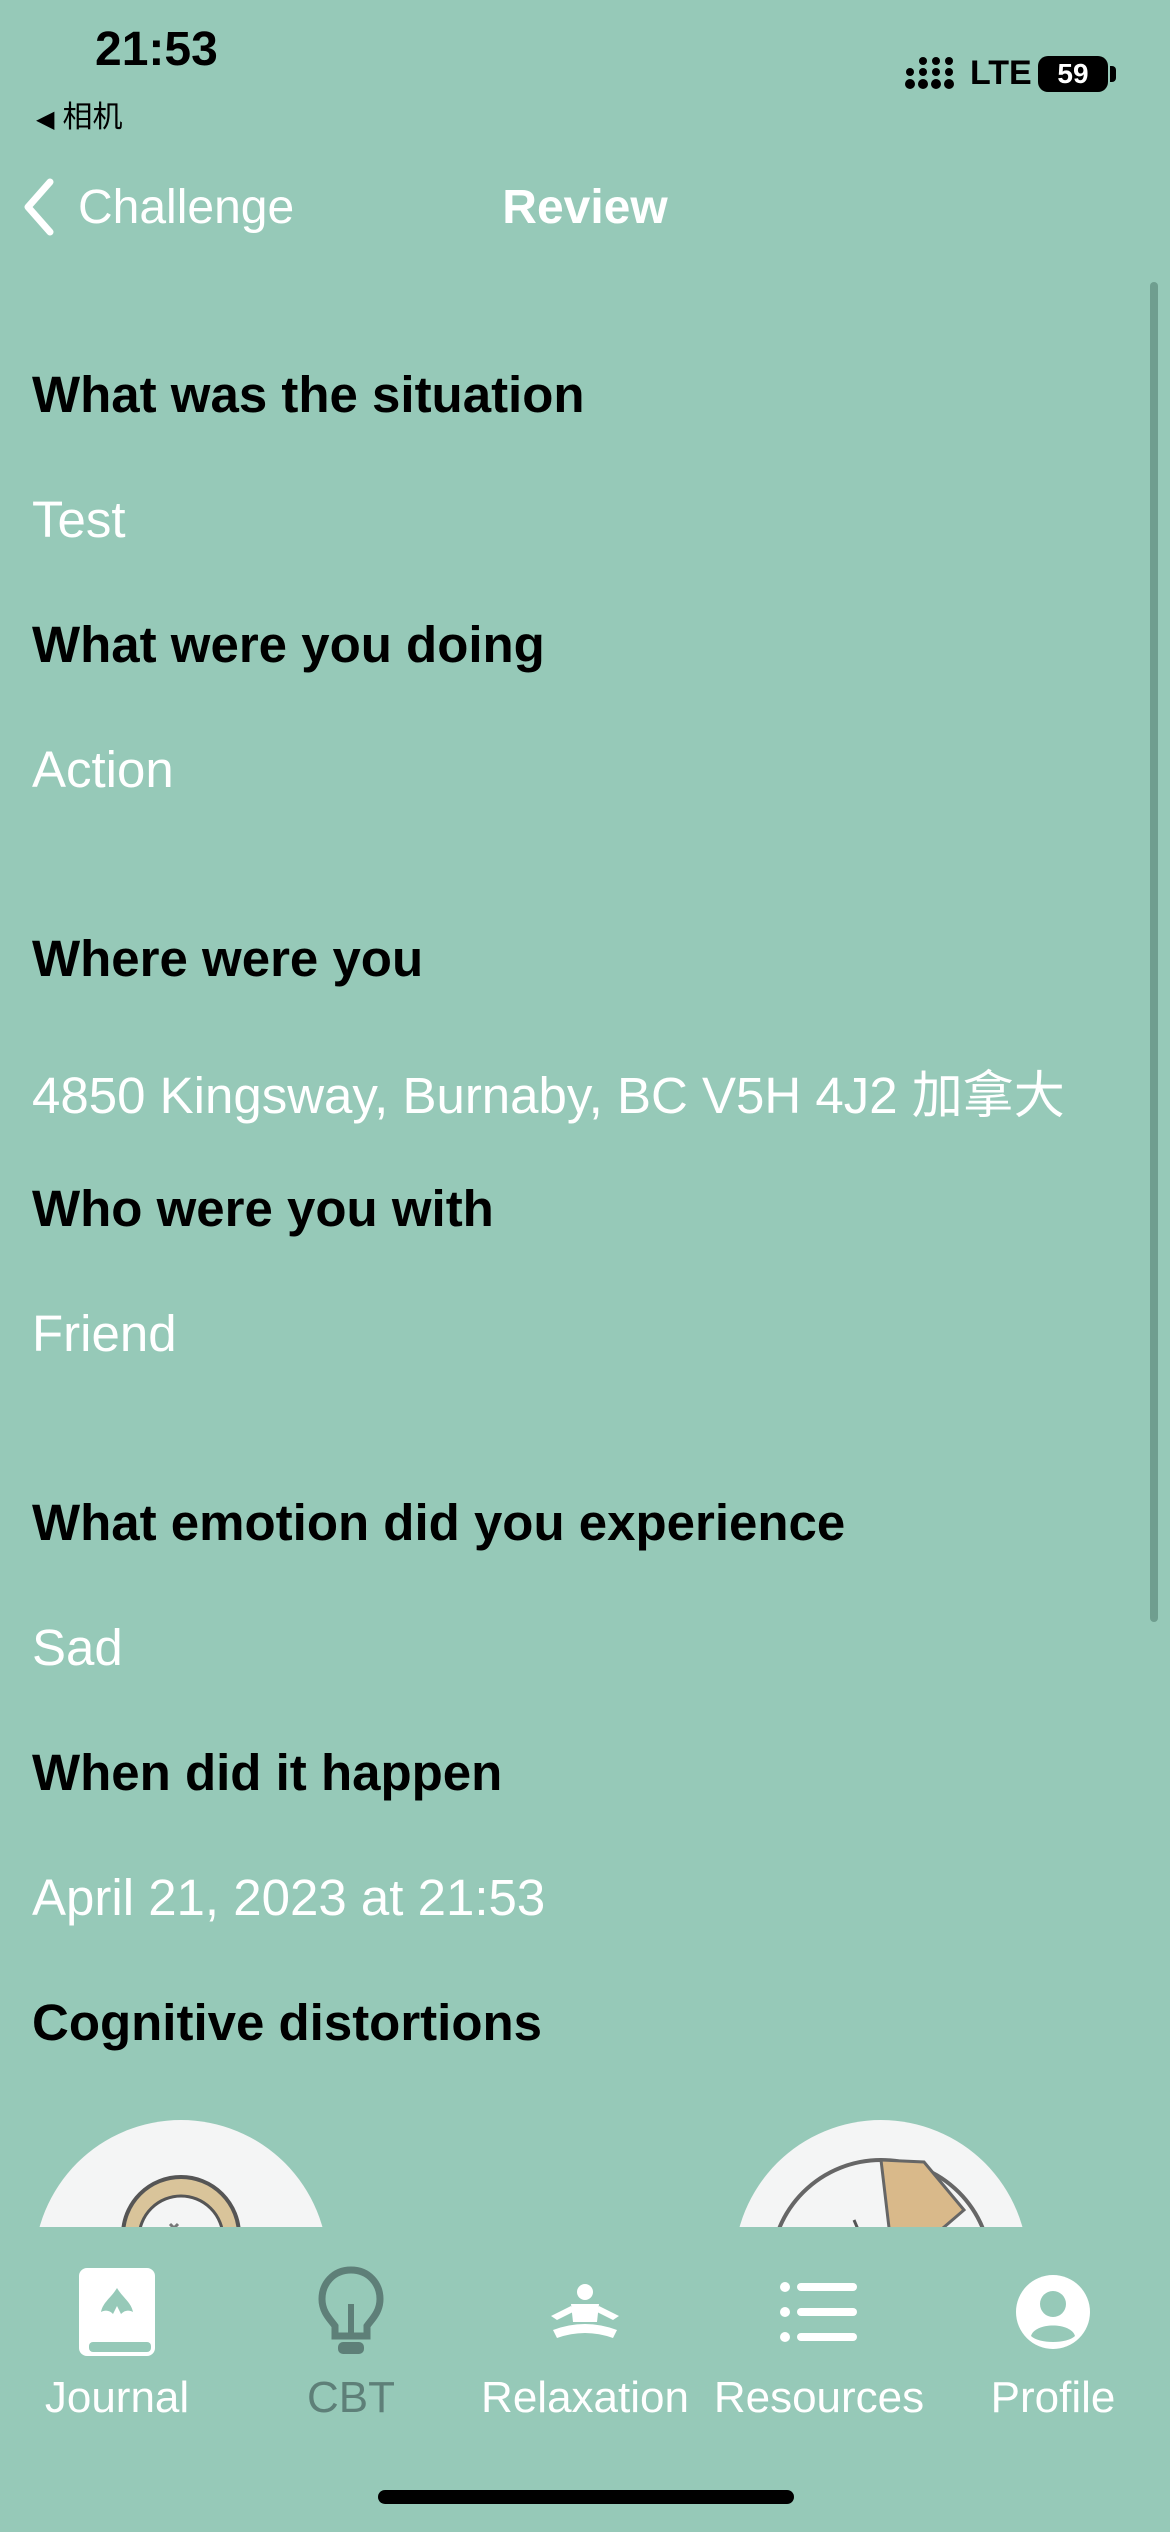  I want to click on scrollbar, so click(1154, 952).